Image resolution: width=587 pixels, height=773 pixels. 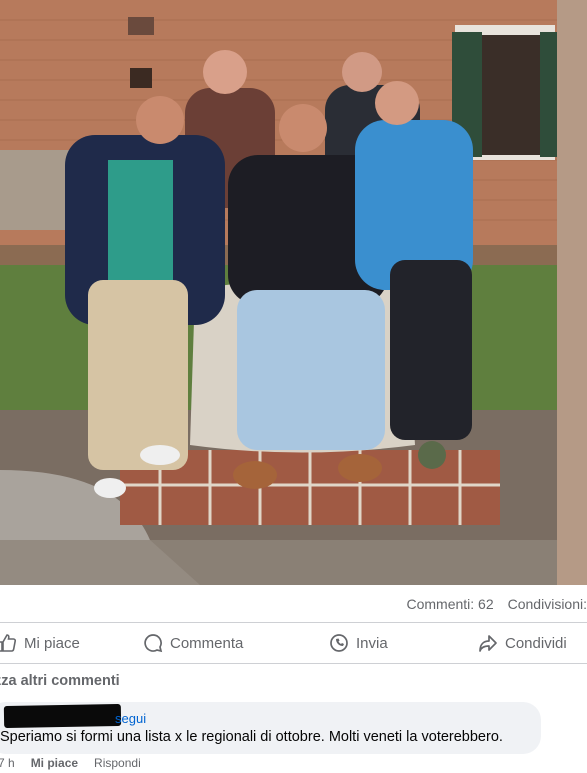 What do you see at coordinates (62, 716) in the screenshot?
I see `redacted-author-name` at bounding box center [62, 716].